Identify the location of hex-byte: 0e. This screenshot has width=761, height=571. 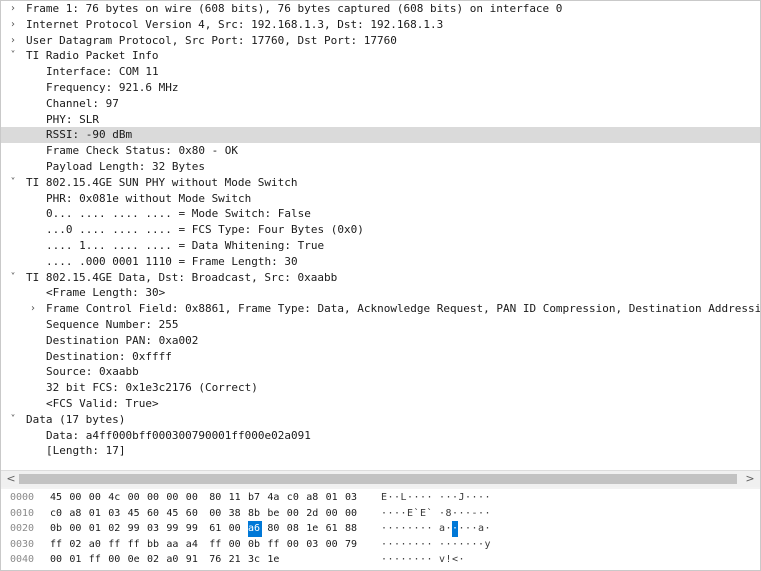
(135, 560).